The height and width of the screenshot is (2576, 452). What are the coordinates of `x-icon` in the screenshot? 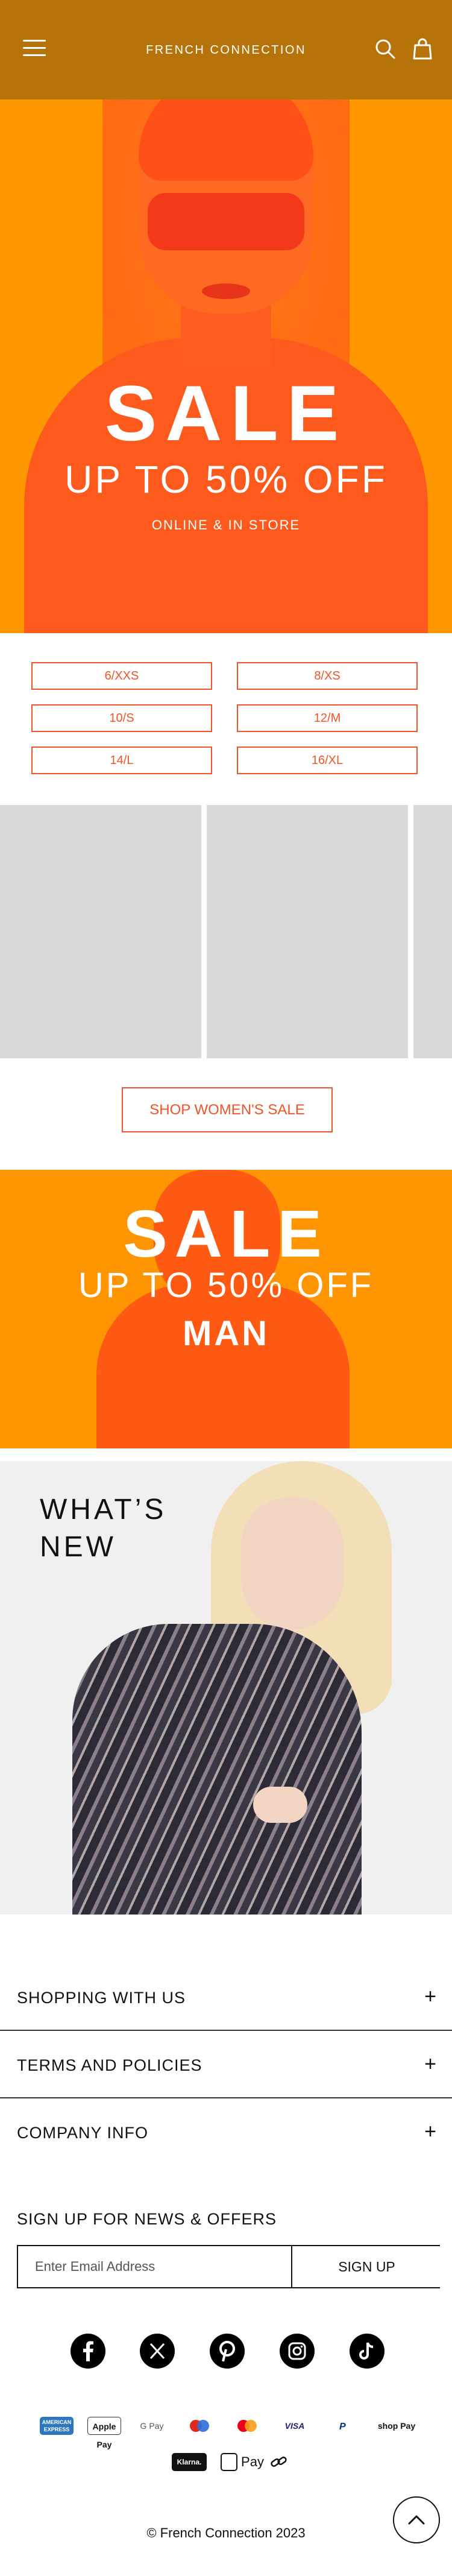 It's located at (158, 2351).